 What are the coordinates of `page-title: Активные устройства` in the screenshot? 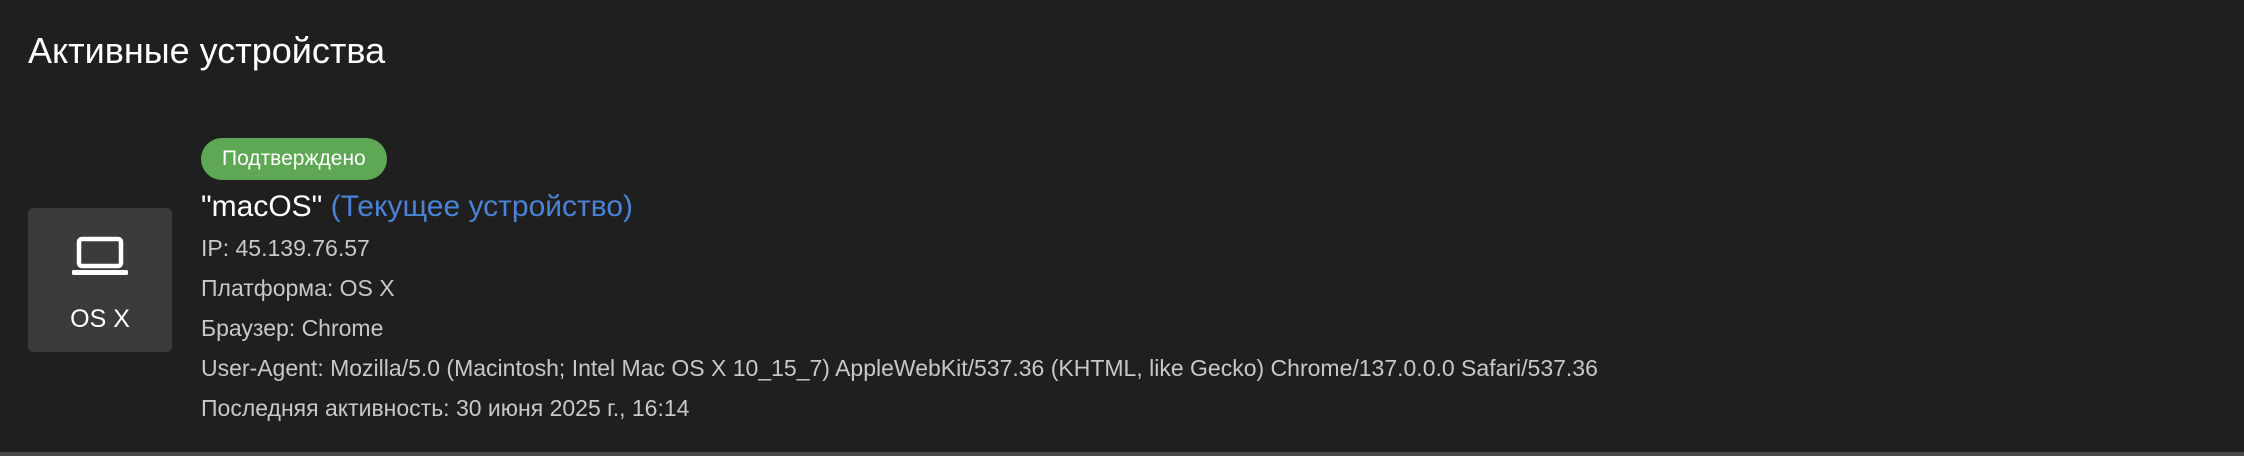 It's located at (207, 50).